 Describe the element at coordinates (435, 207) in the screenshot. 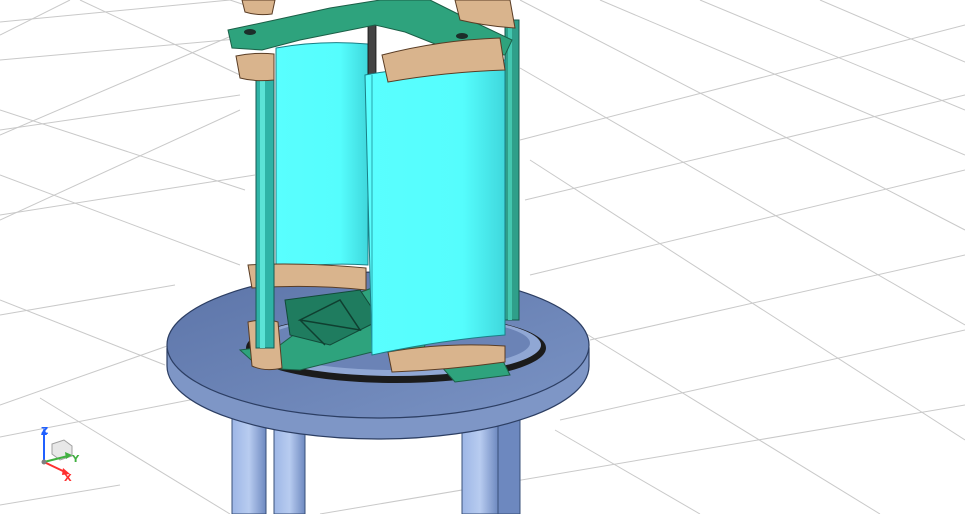

I see `rotor-blade-right` at that location.